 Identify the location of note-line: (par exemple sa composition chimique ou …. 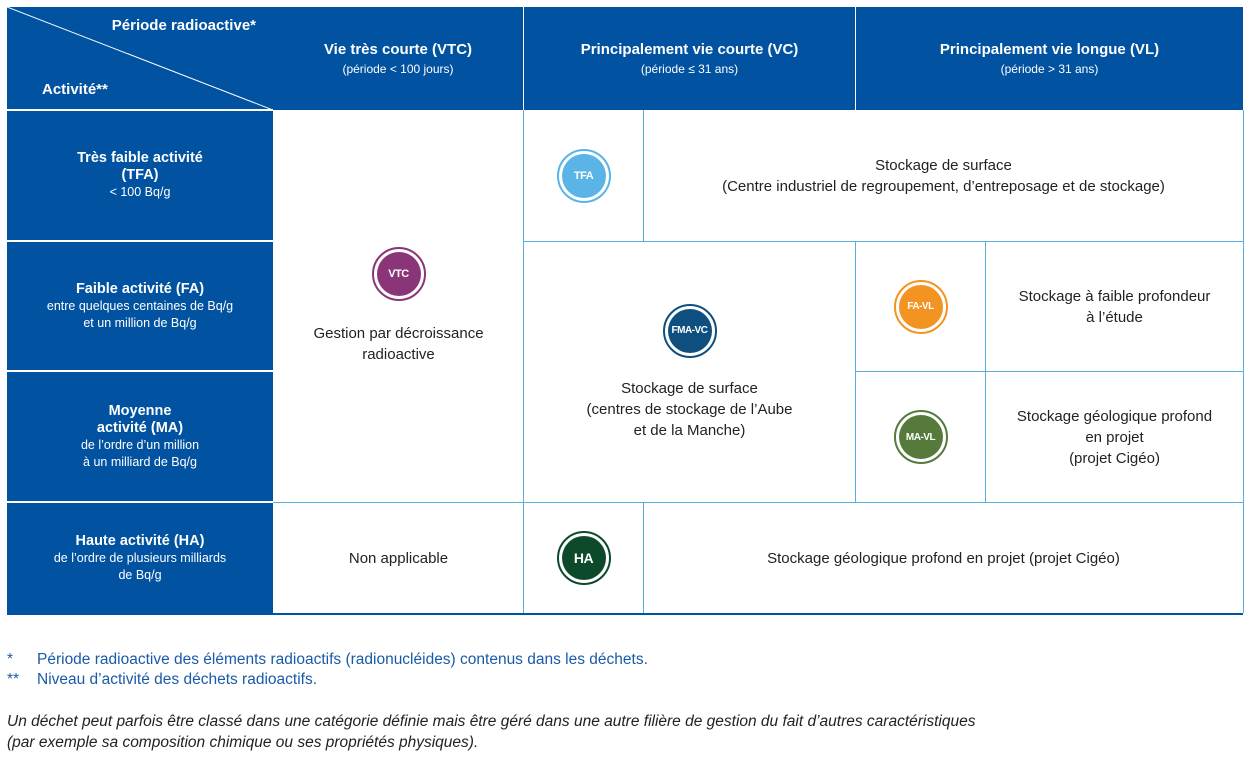
(243, 742).